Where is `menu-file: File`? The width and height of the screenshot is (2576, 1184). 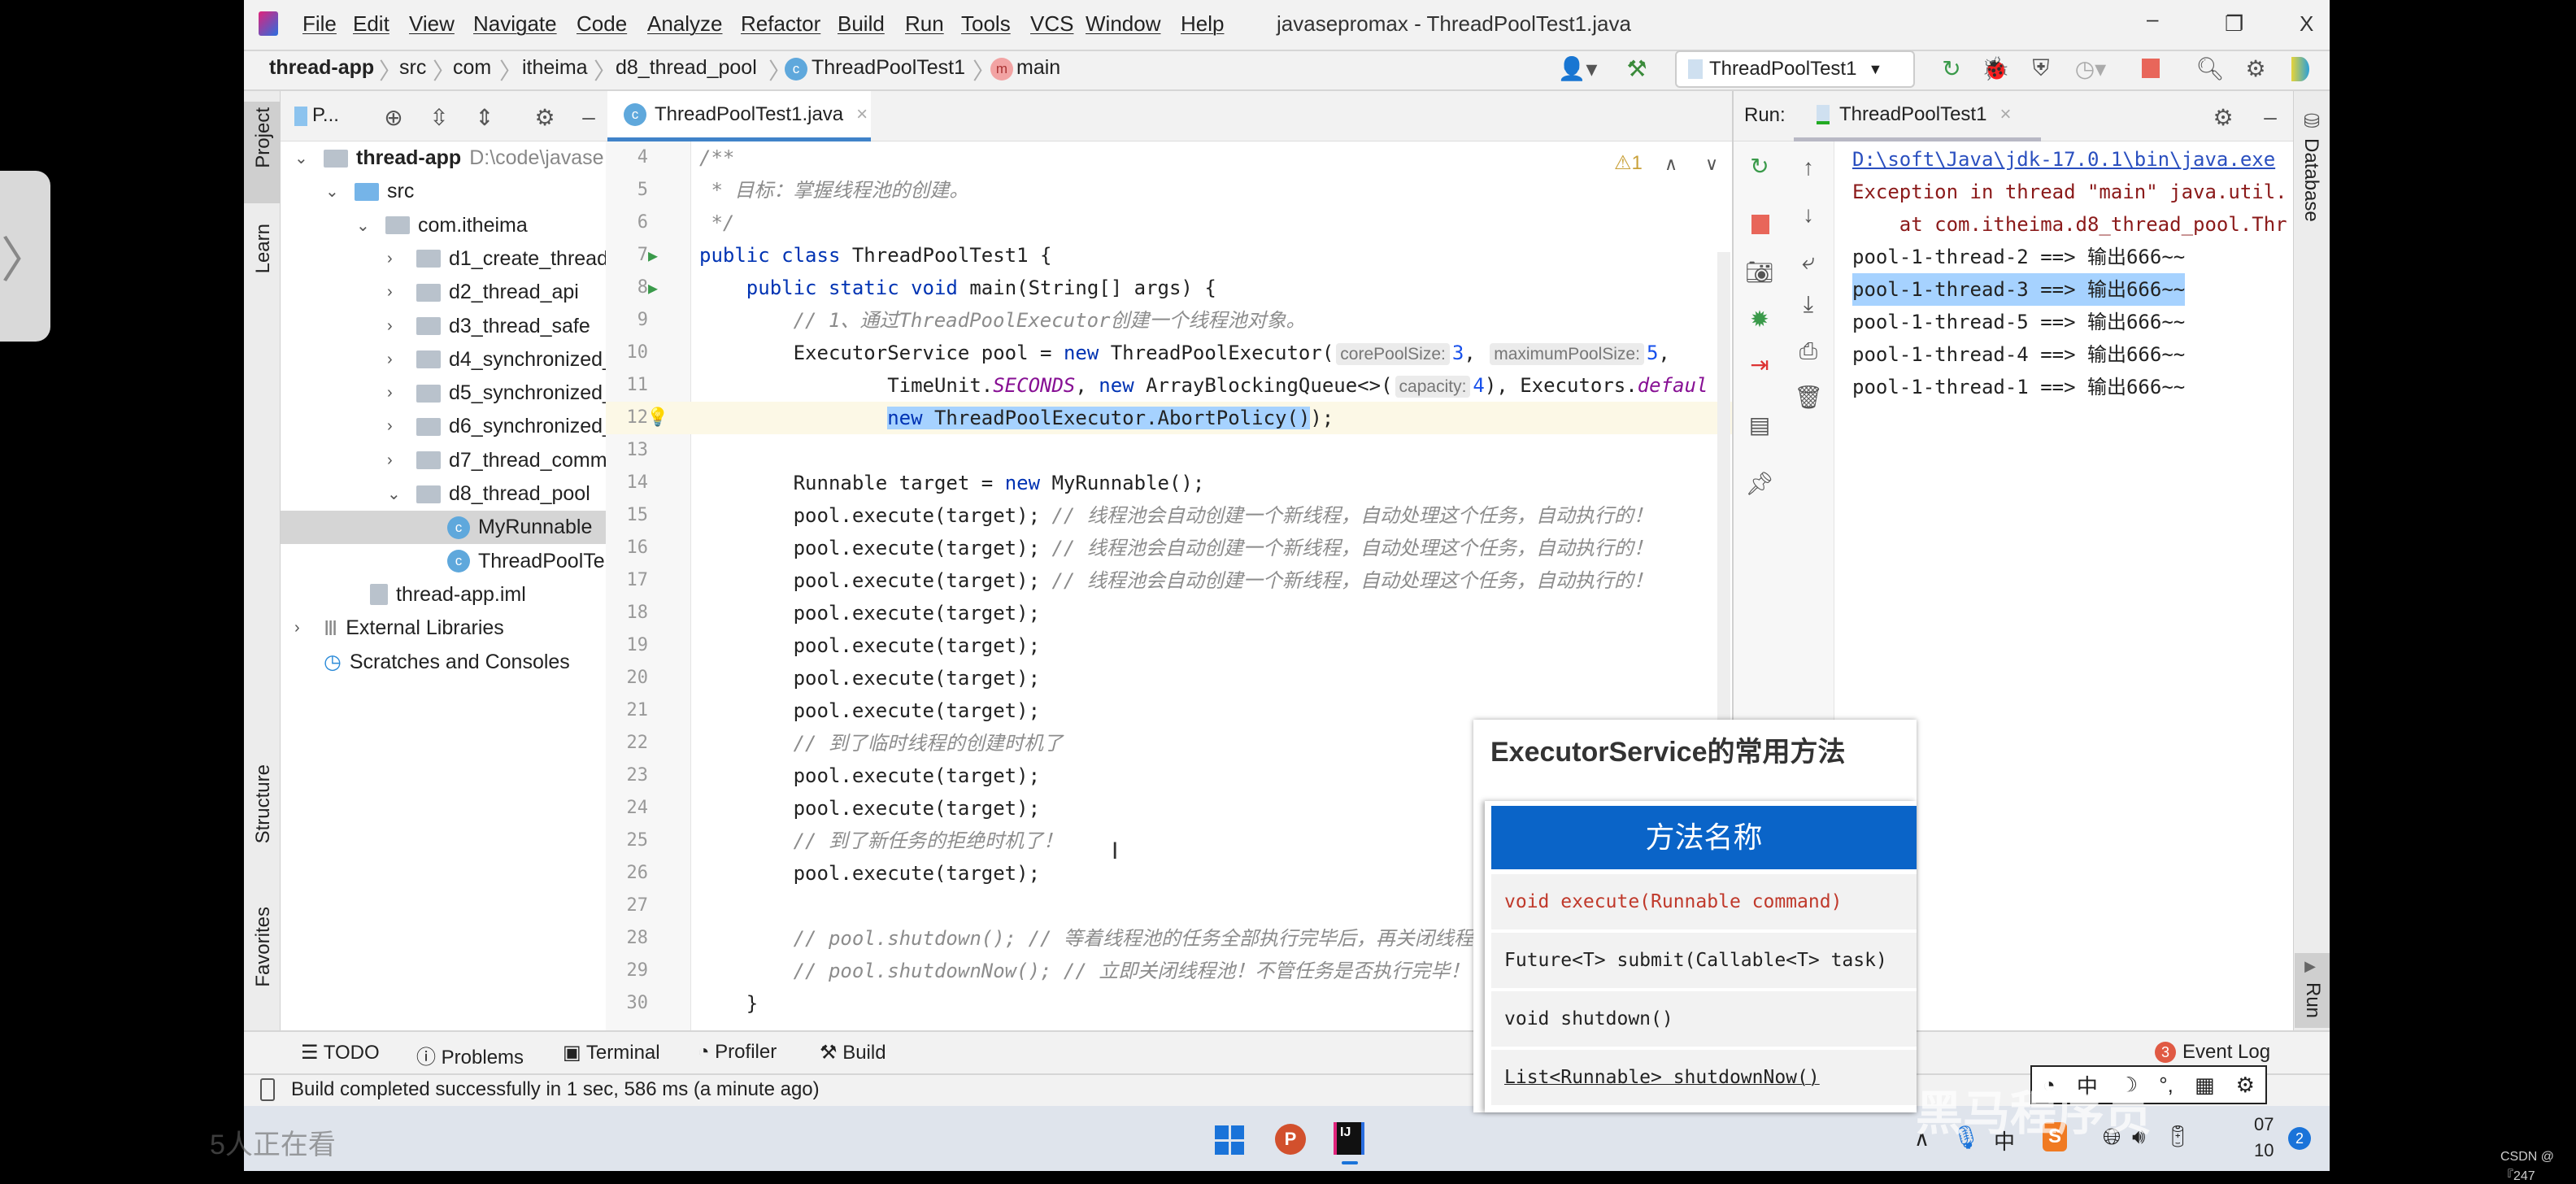 menu-file: File is located at coordinates (320, 24).